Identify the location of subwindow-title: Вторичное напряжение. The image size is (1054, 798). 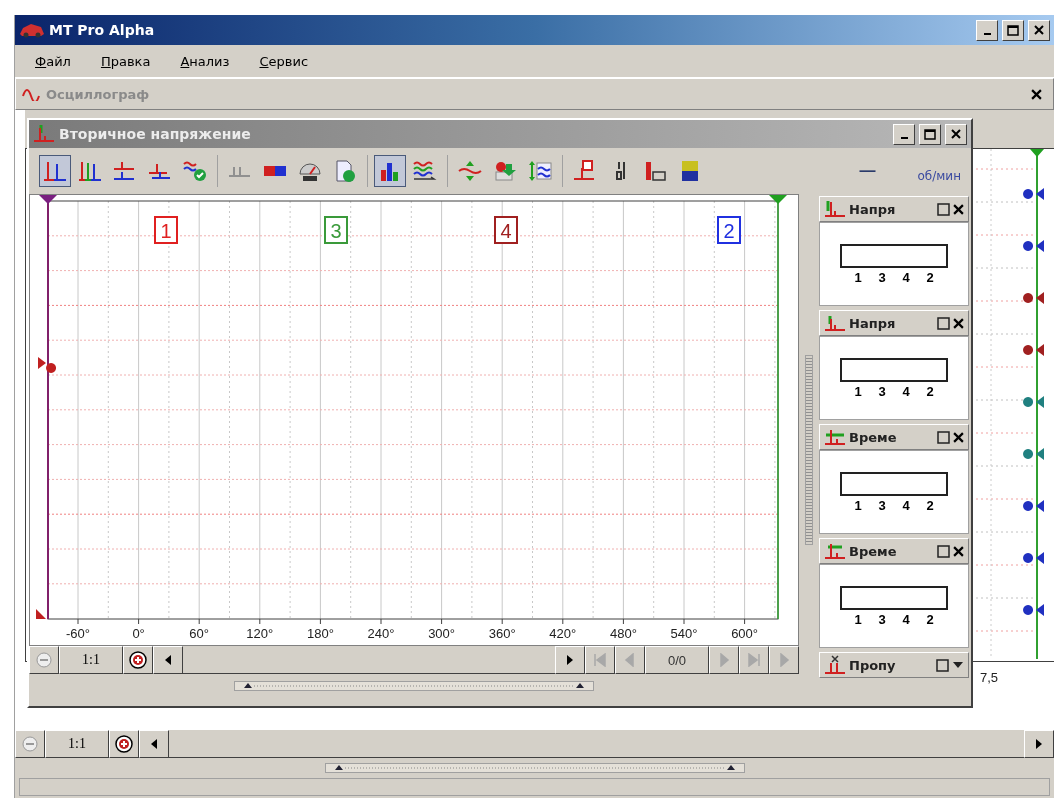
(155, 134).